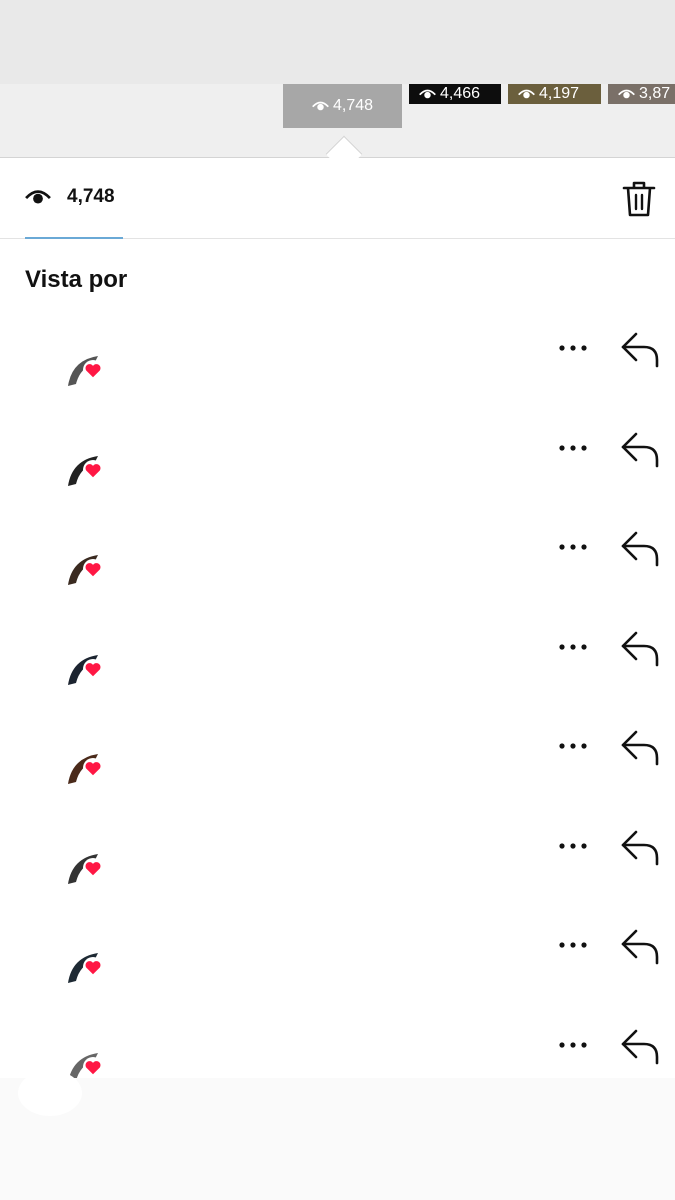 The image size is (675, 1200). I want to click on bottom-fade, so click(337, 1139).